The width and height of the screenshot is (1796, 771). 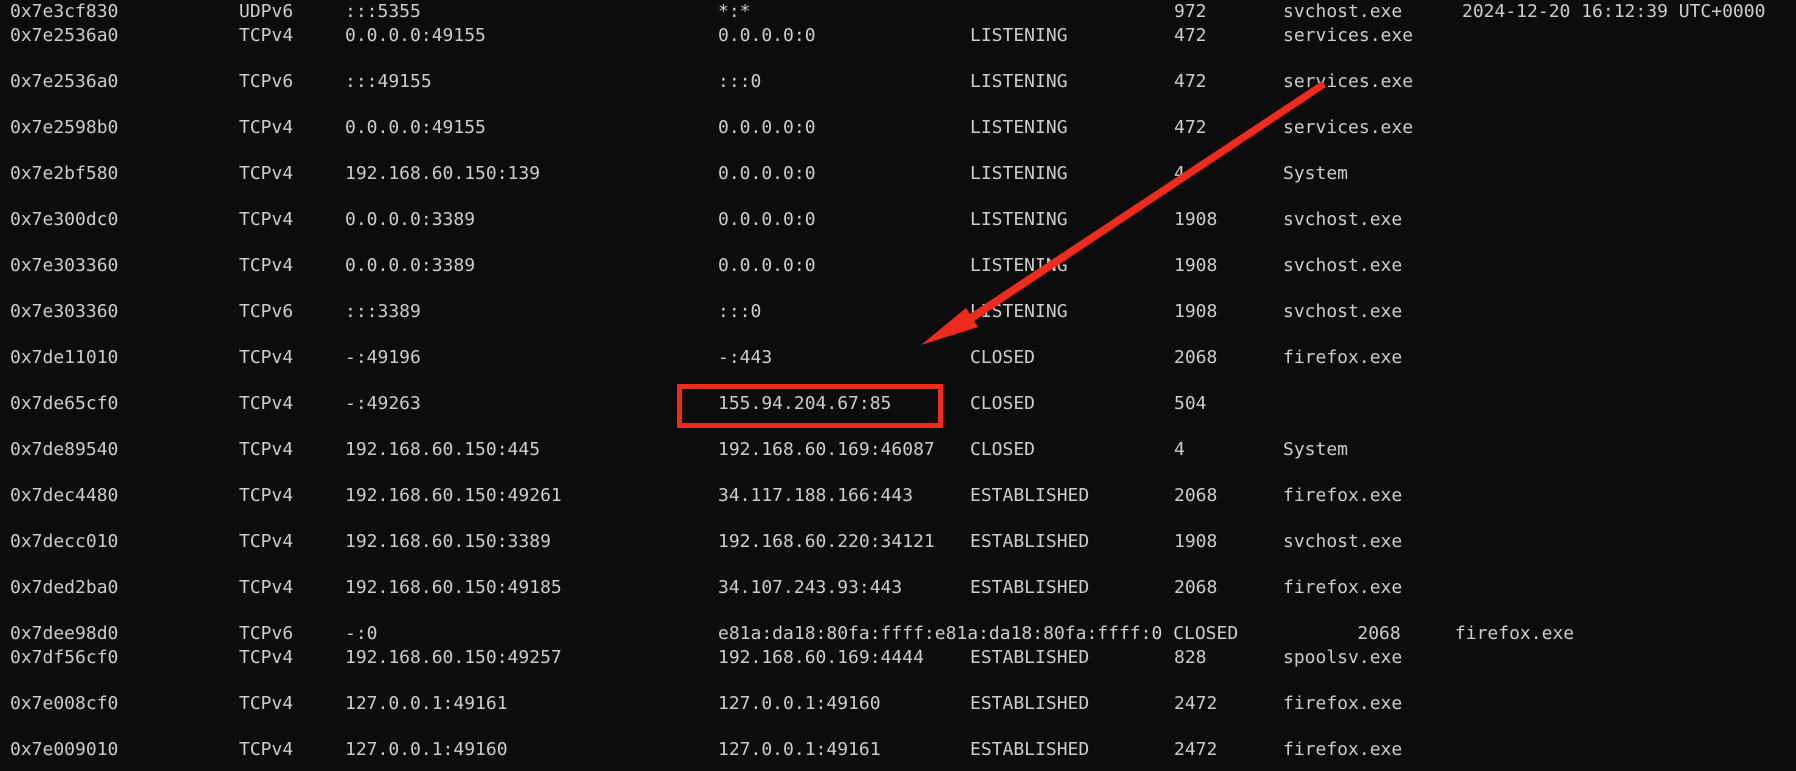 I want to click on pid-cell: 828, so click(x=1190, y=657).